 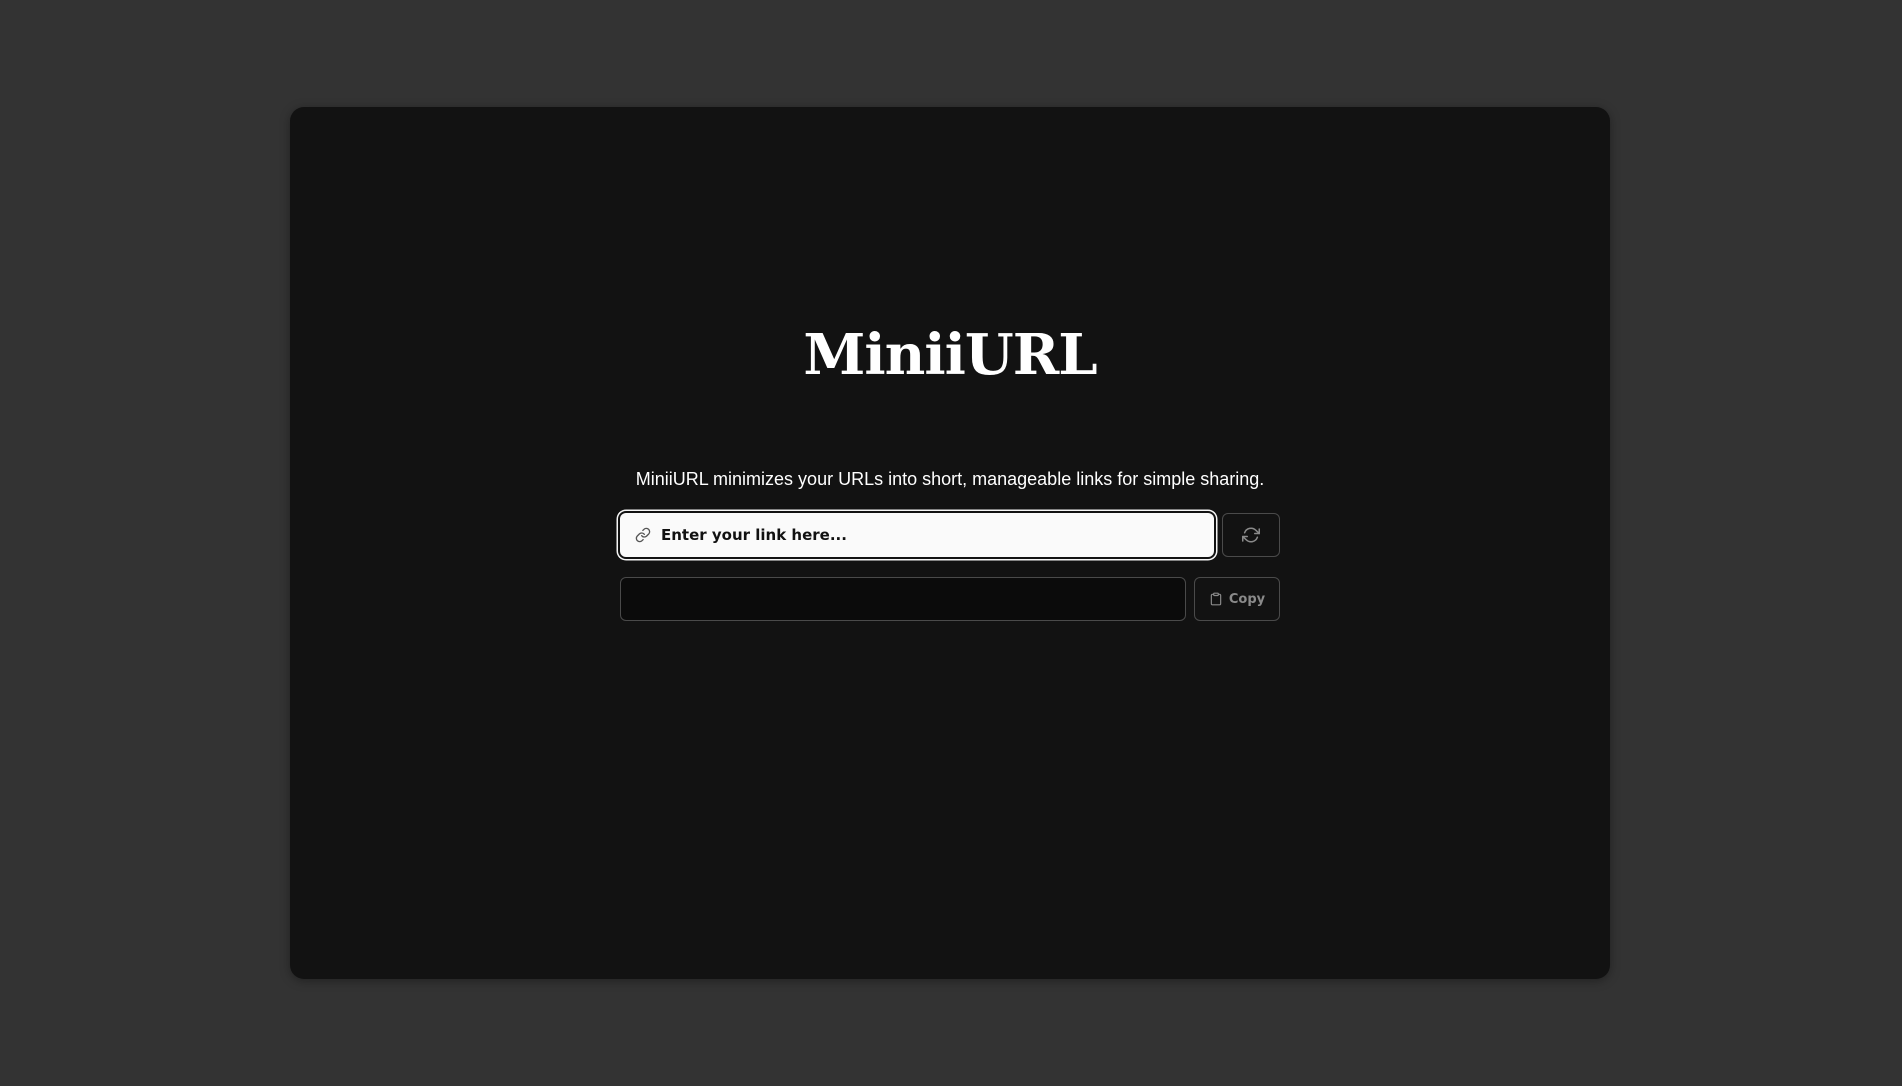 I want to click on clipboard-icon, so click(x=1216, y=599).